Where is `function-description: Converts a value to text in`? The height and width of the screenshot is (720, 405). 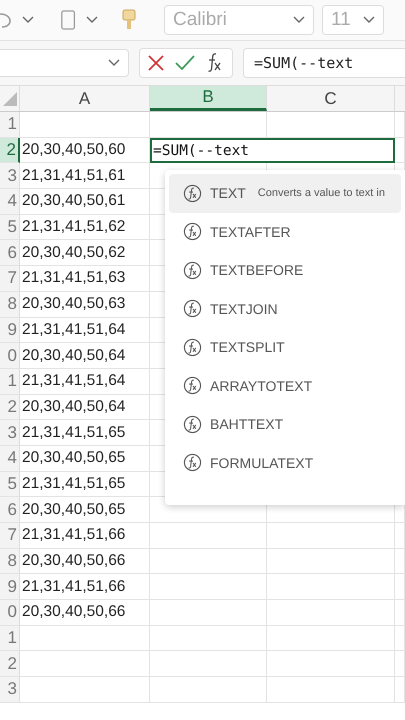
function-description: Converts a value to text in is located at coordinates (321, 193).